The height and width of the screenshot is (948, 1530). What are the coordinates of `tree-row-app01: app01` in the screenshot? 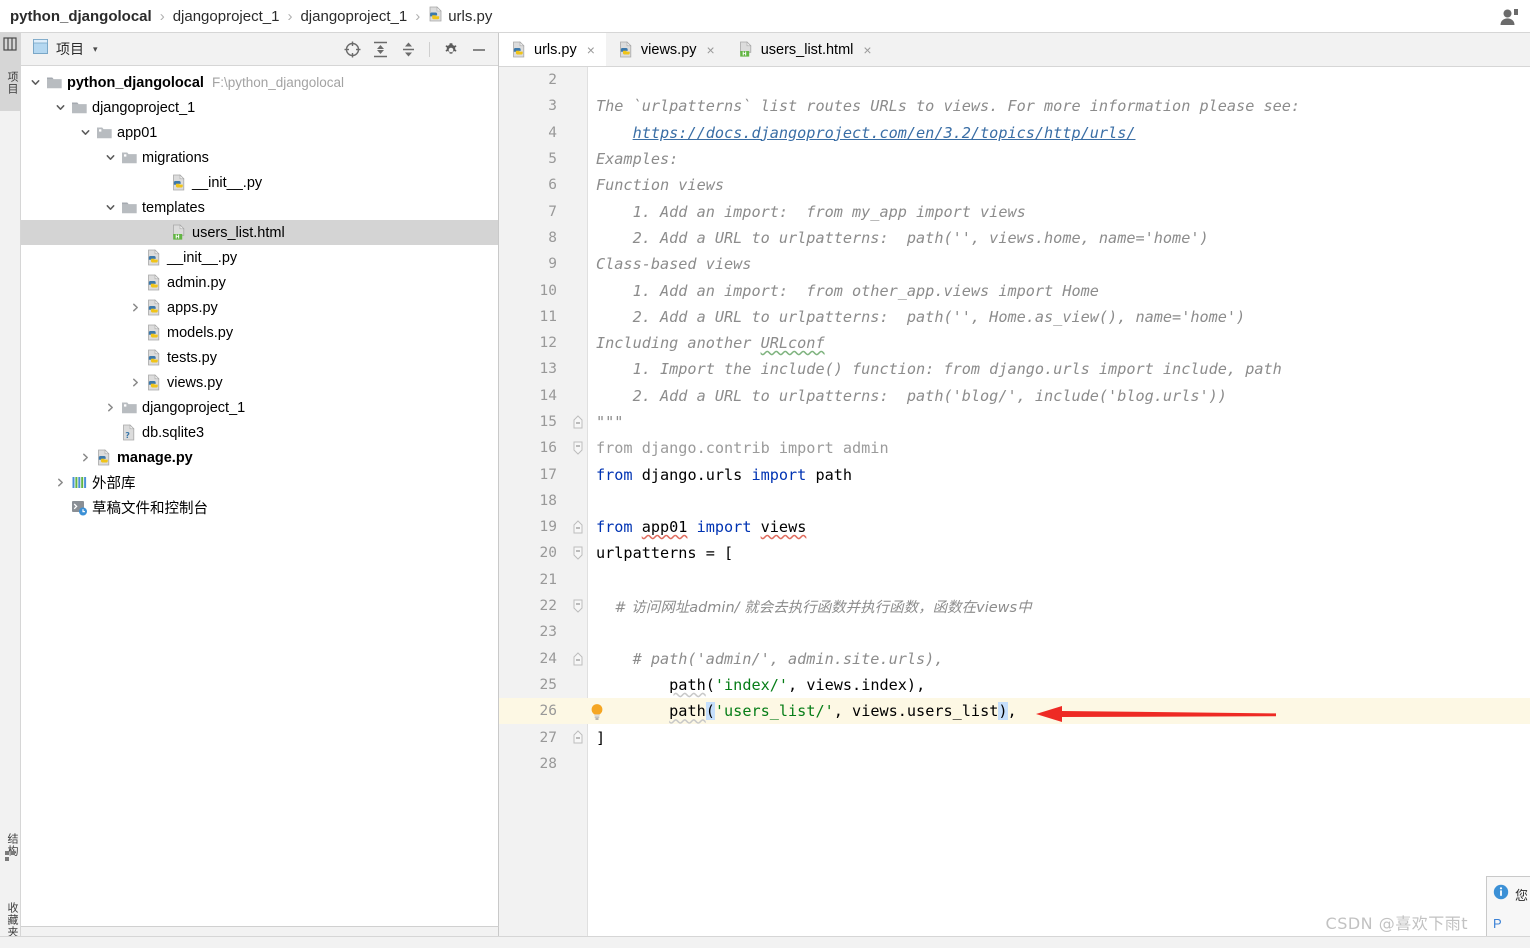 It's located at (259, 132).